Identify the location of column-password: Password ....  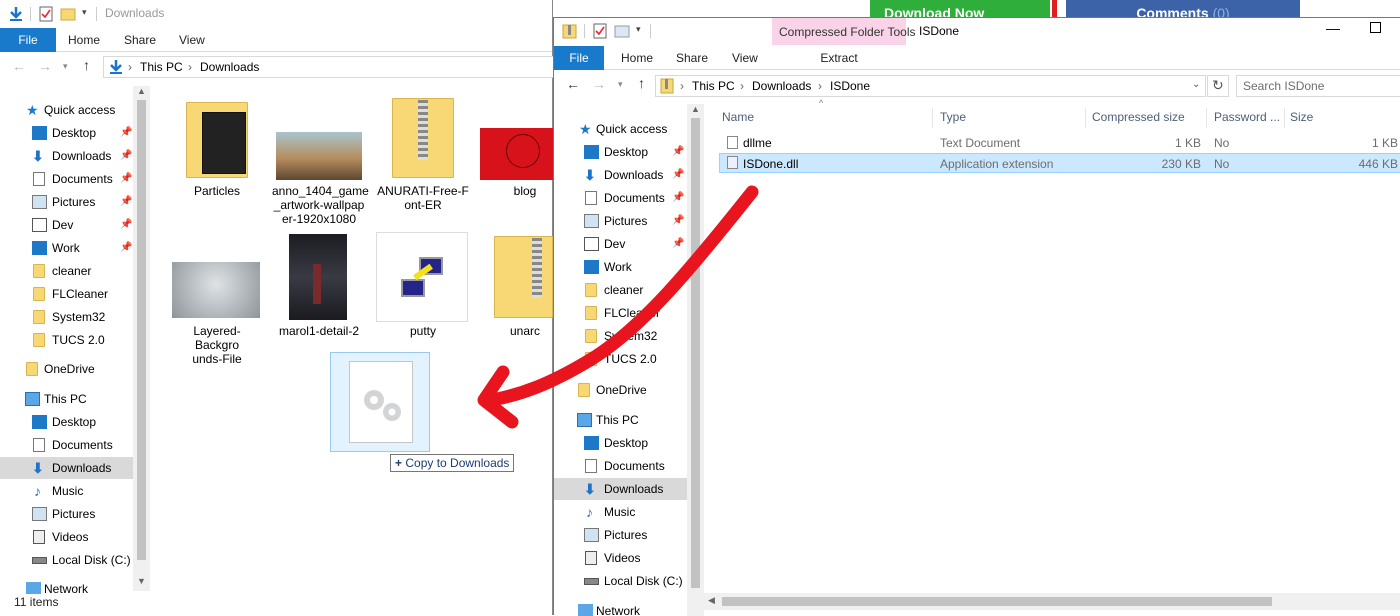
(1249, 117).